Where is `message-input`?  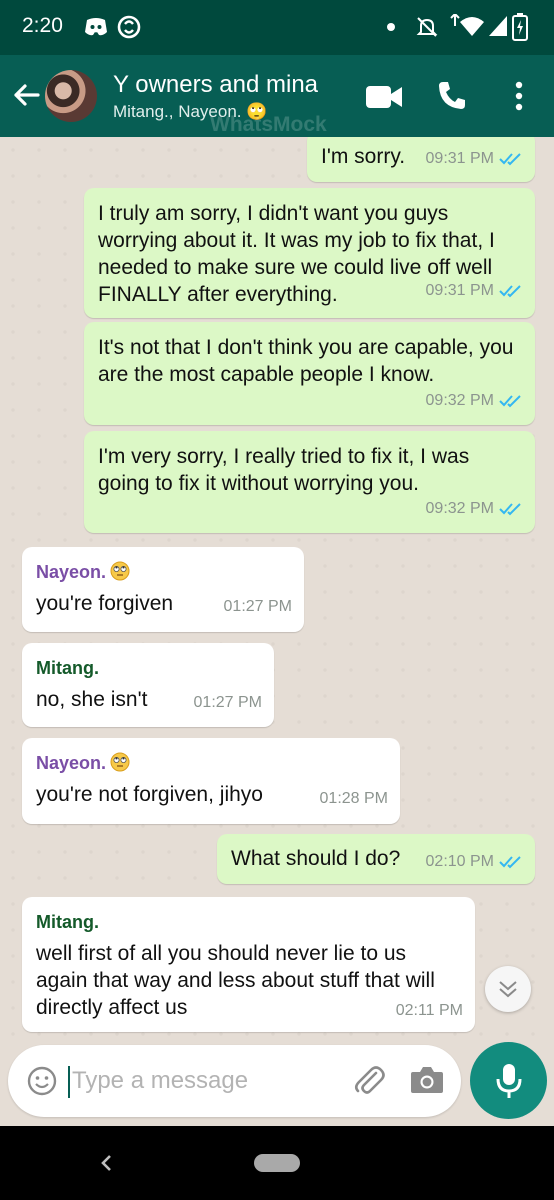
message-input is located at coordinates (202, 1081).